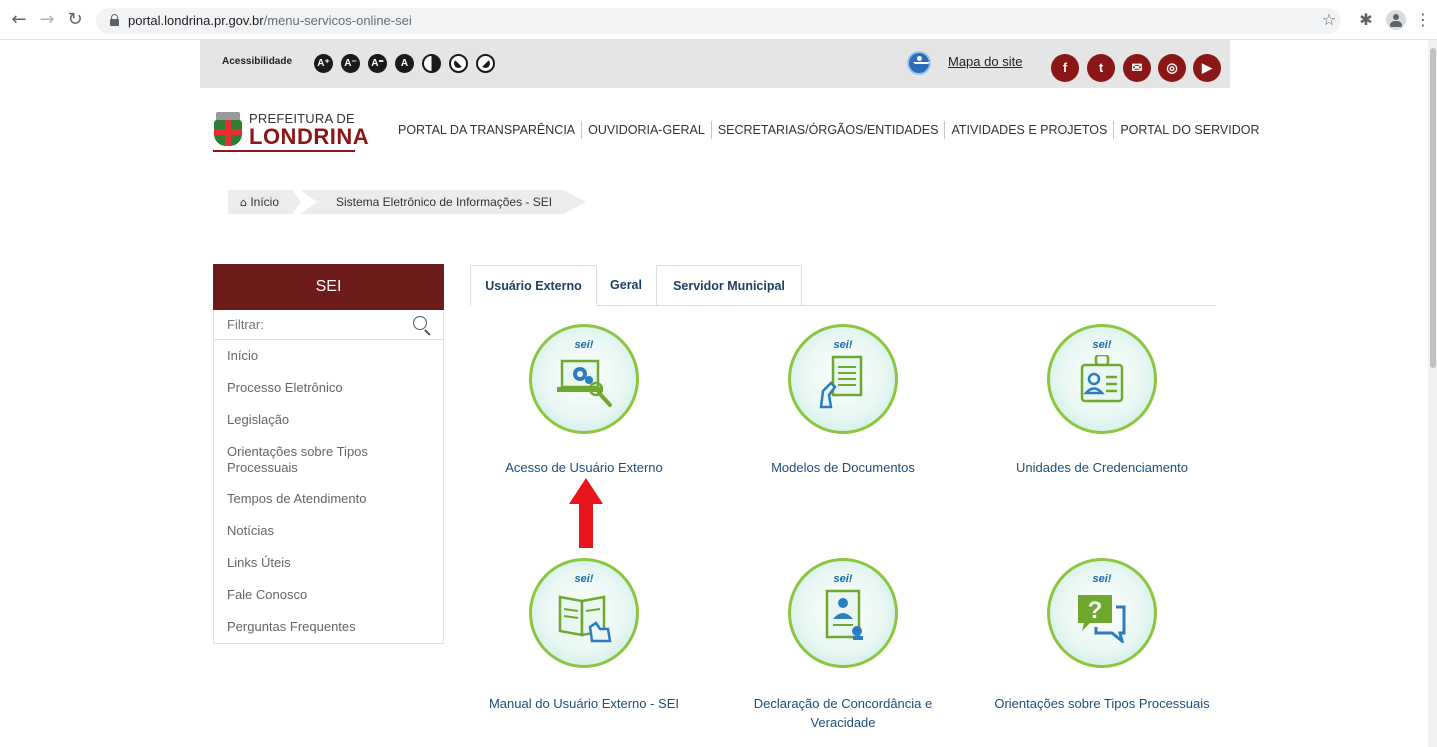  Describe the element at coordinates (1101, 68) in the screenshot. I see `twitter-icon: t` at that location.